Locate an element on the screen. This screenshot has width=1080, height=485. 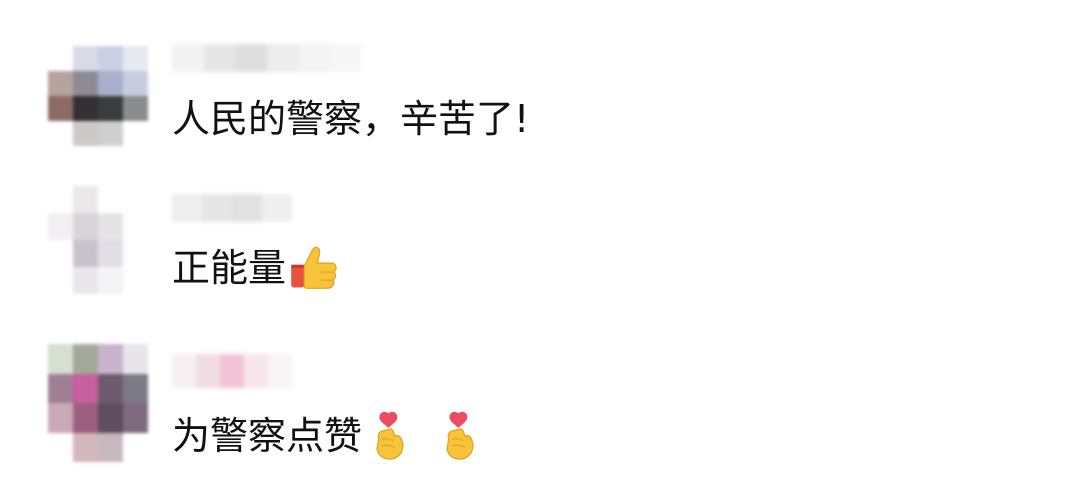
comment-text-content: 为警察点赞 is located at coordinates (267, 436).